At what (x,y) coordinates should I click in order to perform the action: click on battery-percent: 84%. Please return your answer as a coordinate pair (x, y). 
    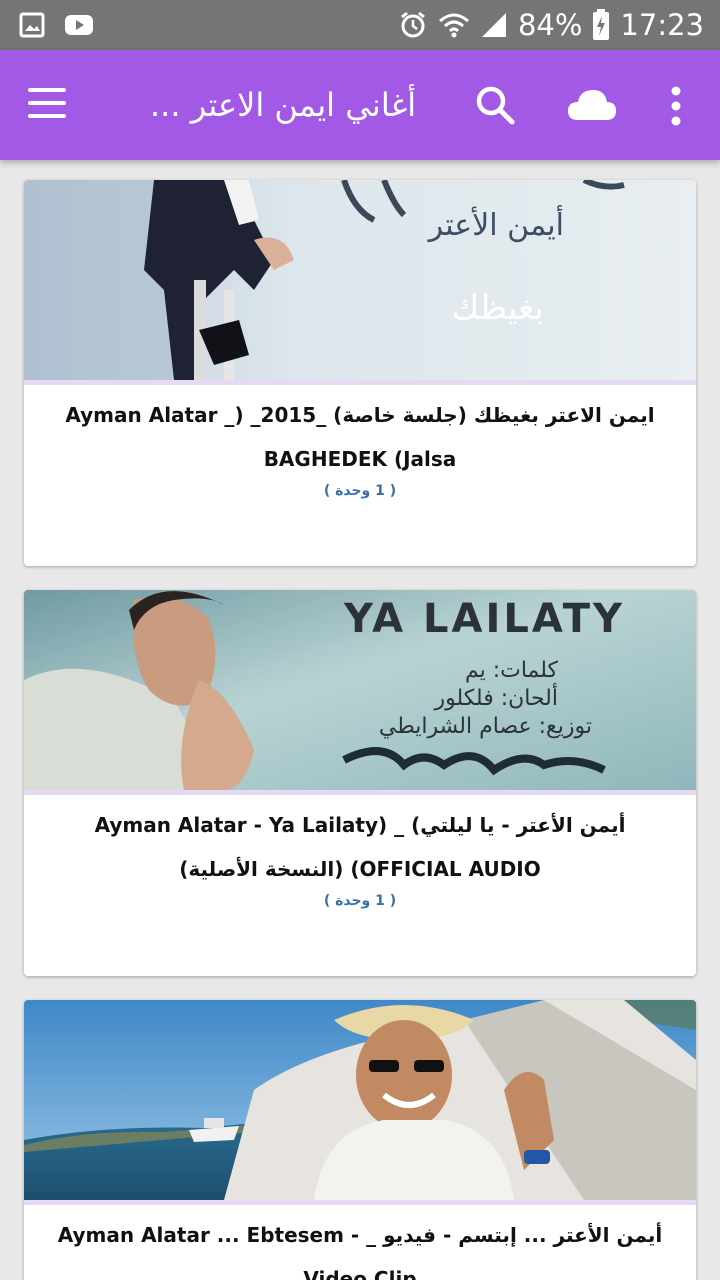
    Looking at the image, I should click on (550, 25).